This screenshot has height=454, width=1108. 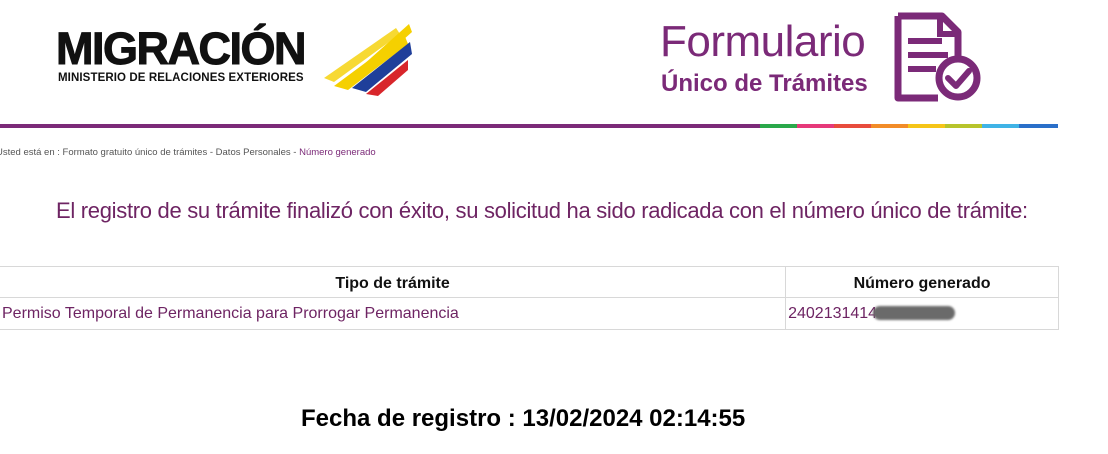 What do you see at coordinates (764, 83) in the screenshot?
I see `formulario-logo-subtitle: Único de Trámites` at bounding box center [764, 83].